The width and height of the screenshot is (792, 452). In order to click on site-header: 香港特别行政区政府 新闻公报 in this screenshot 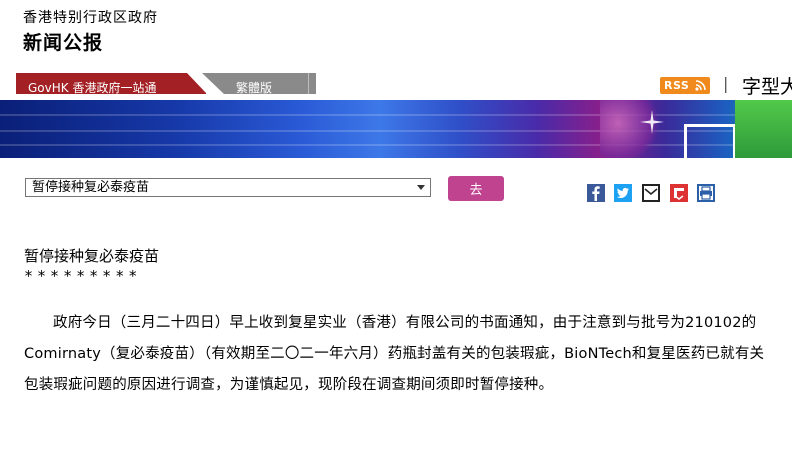, I will do `click(90, 32)`.